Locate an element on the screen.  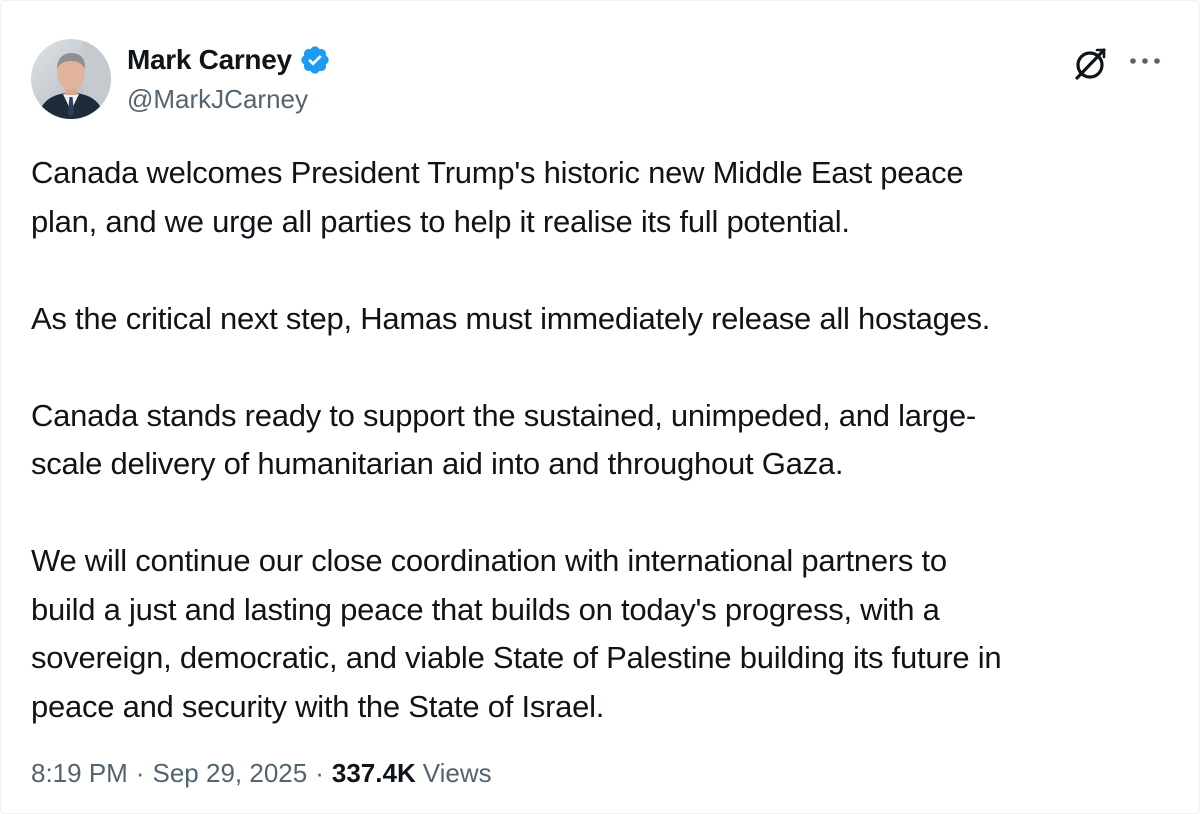
verified-badge-icon is located at coordinates (315, 60).